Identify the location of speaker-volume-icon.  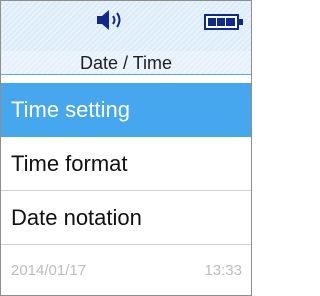
(109, 20).